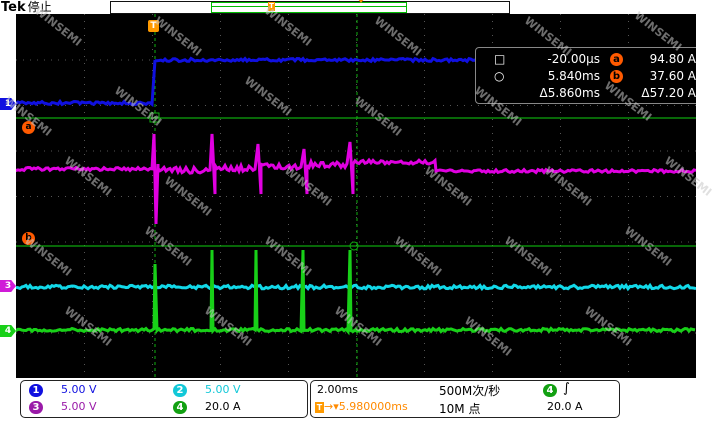 This screenshot has width=724, height=435. What do you see at coordinates (180, 390) in the screenshot?
I see `ch2-chip: 2` at bounding box center [180, 390].